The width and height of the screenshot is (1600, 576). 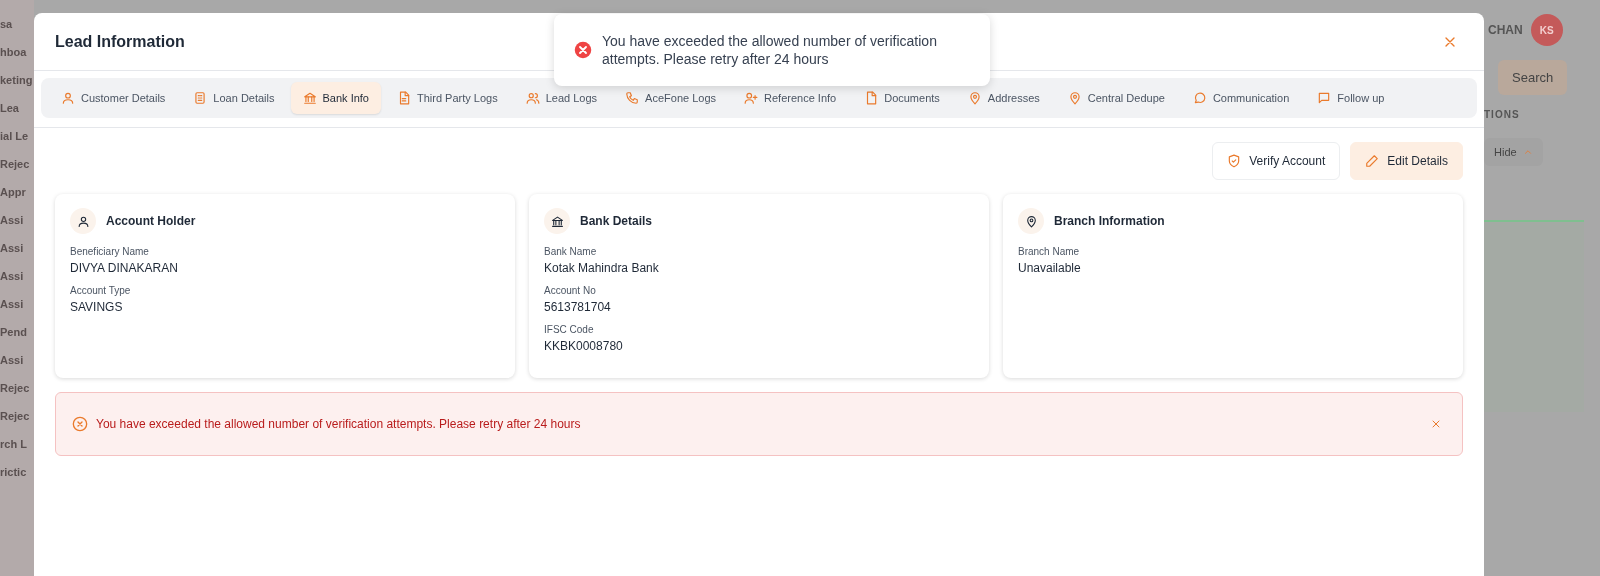 What do you see at coordinates (17, 472) in the screenshot?
I see `sidebar-item: rictic` at bounding box center [17, 472].